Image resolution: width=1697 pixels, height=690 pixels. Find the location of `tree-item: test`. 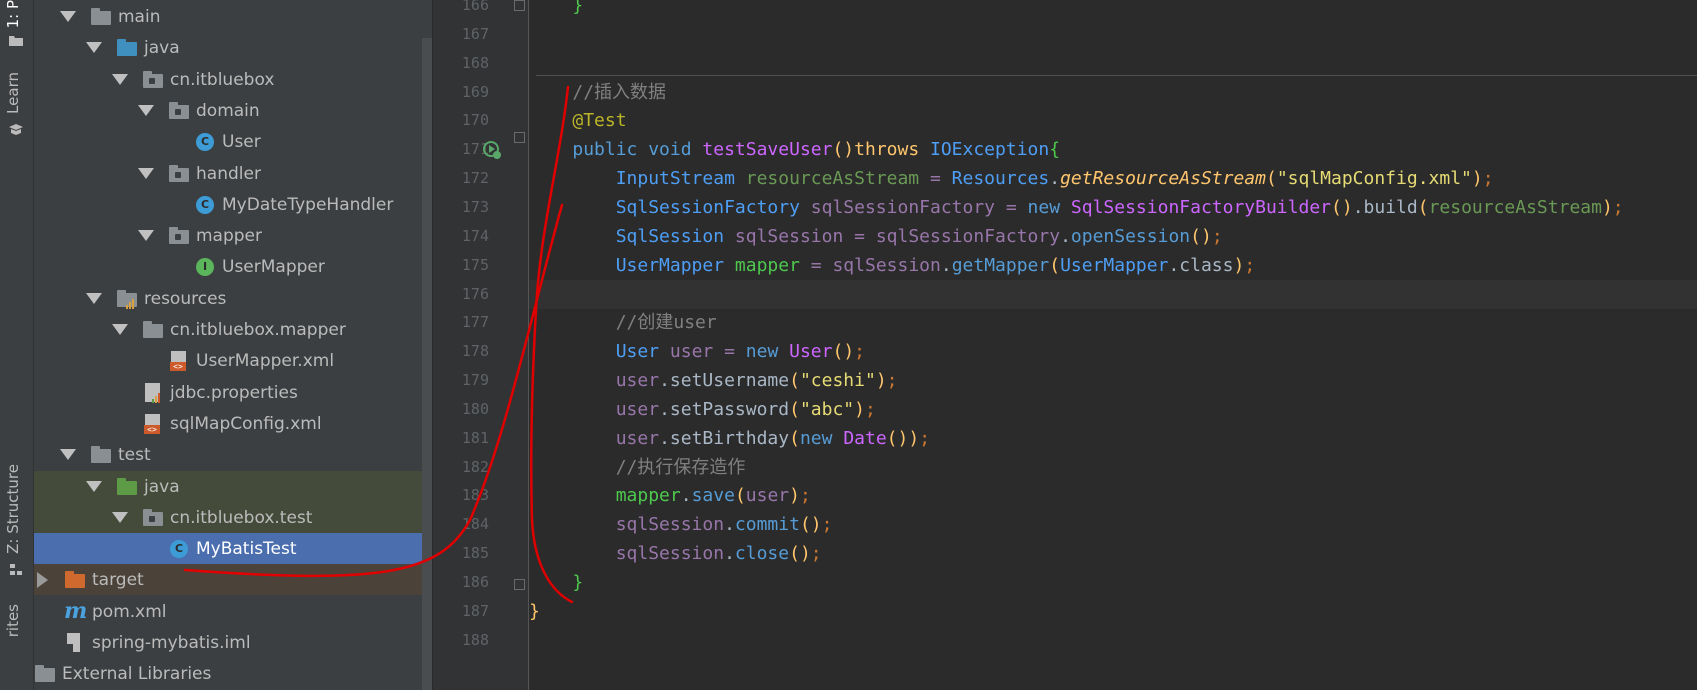

tree-item: test is located at coordinates (233, 454).